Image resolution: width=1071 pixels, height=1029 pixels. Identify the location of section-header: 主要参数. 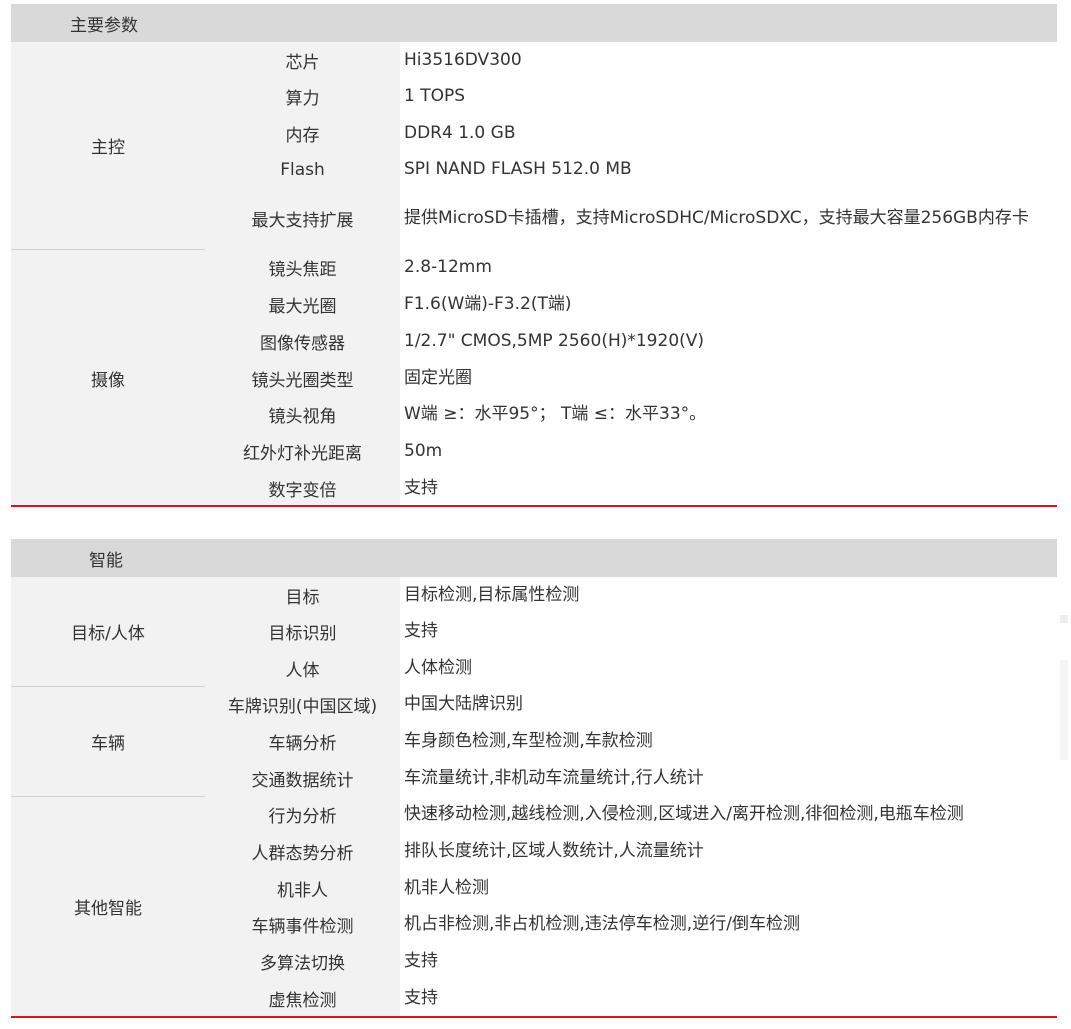
(534, 23).